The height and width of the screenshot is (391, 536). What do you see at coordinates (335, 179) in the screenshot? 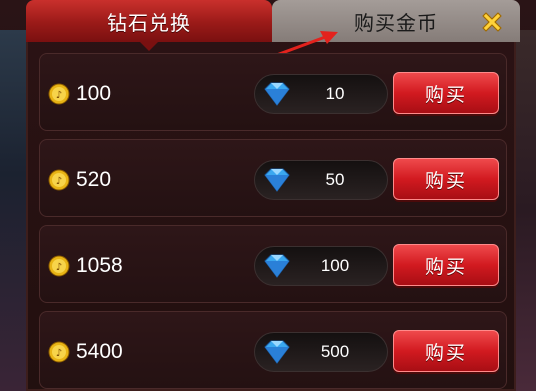
I see `diamond-price-value: 50` at bounding box center [335, 179].